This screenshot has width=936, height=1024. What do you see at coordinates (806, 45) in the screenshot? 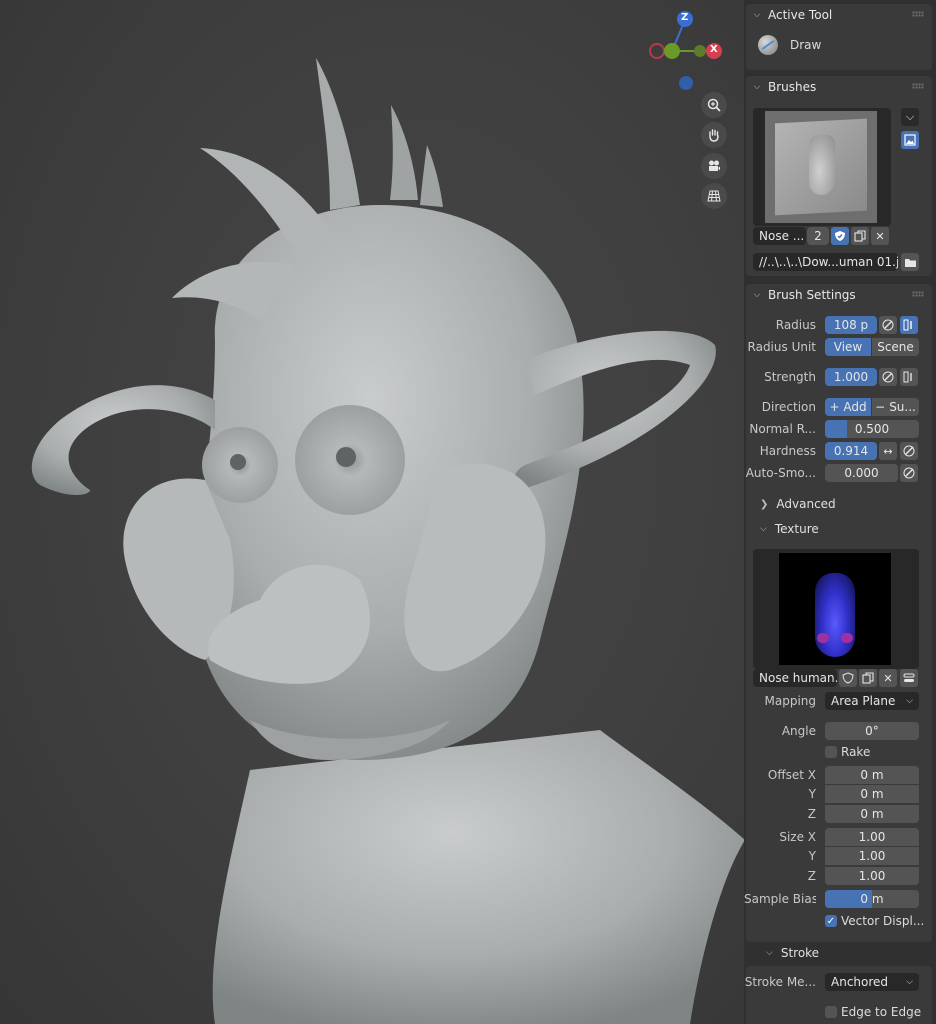
I see `active-tool-name: Draw` at bounding box center [806, 45].